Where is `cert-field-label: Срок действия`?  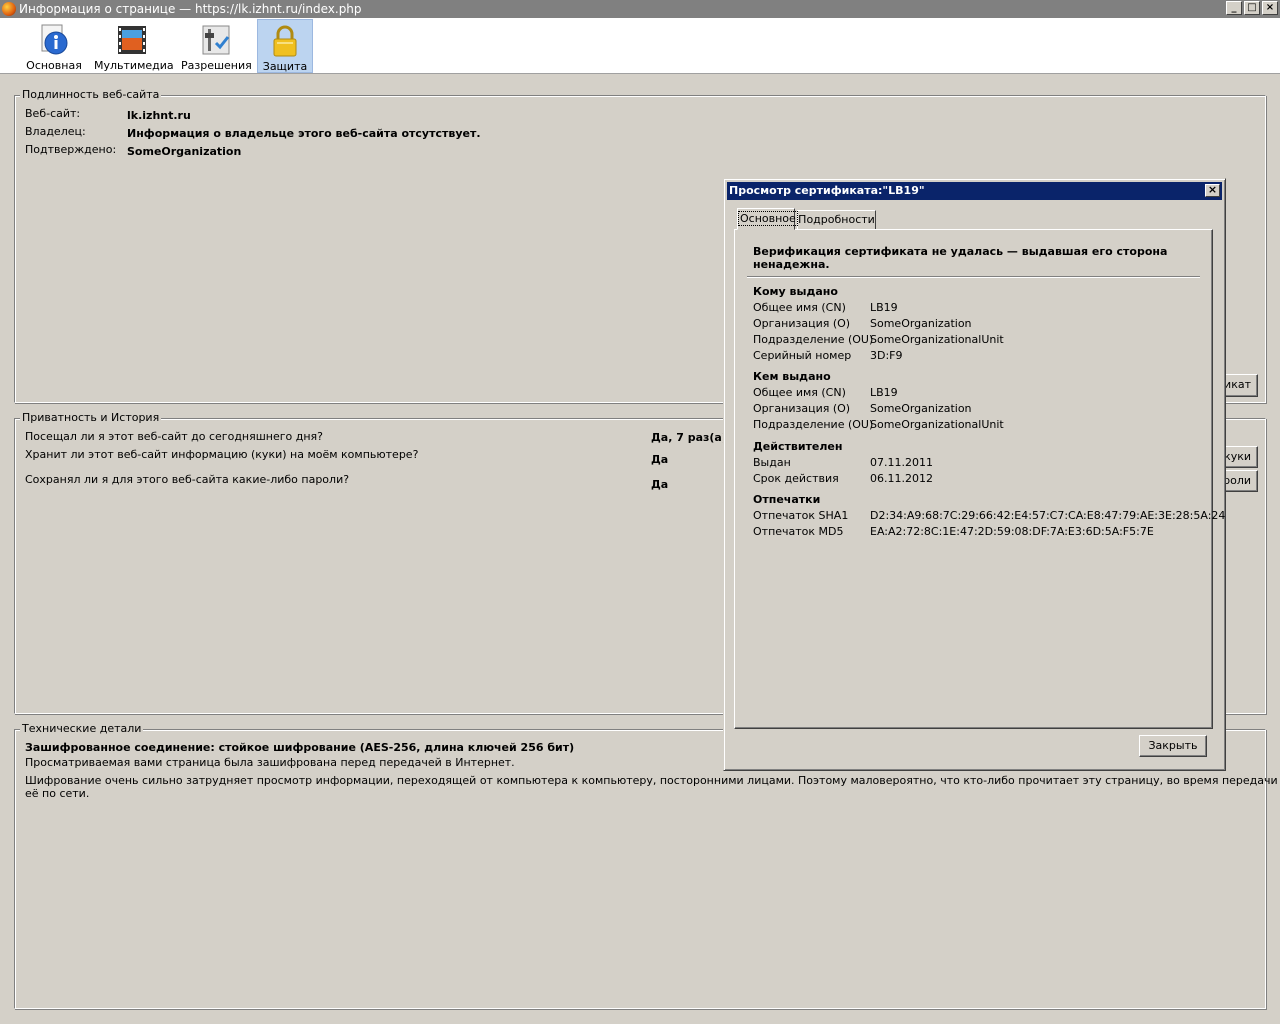 cert-field-label: Срок действия is located at coordinates (796, 478).